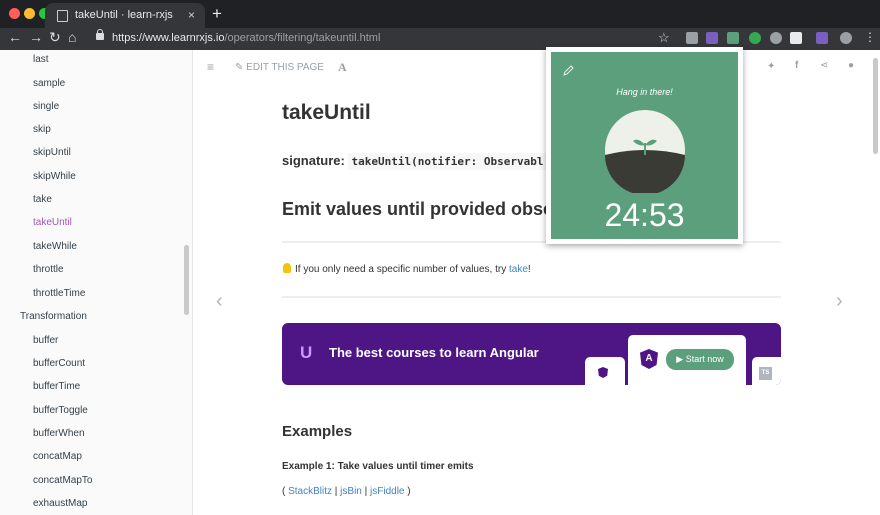 This screenshot has height=515, width=880. I want to click on facebook-icon: f, so click(796, 65).